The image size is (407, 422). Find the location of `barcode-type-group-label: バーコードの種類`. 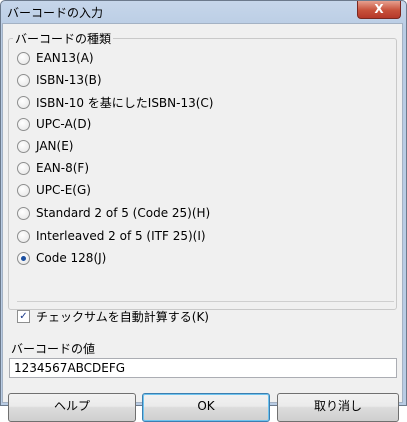

barcode-type-group-label: バーコードの種類 is located at coordinates (63, 38).